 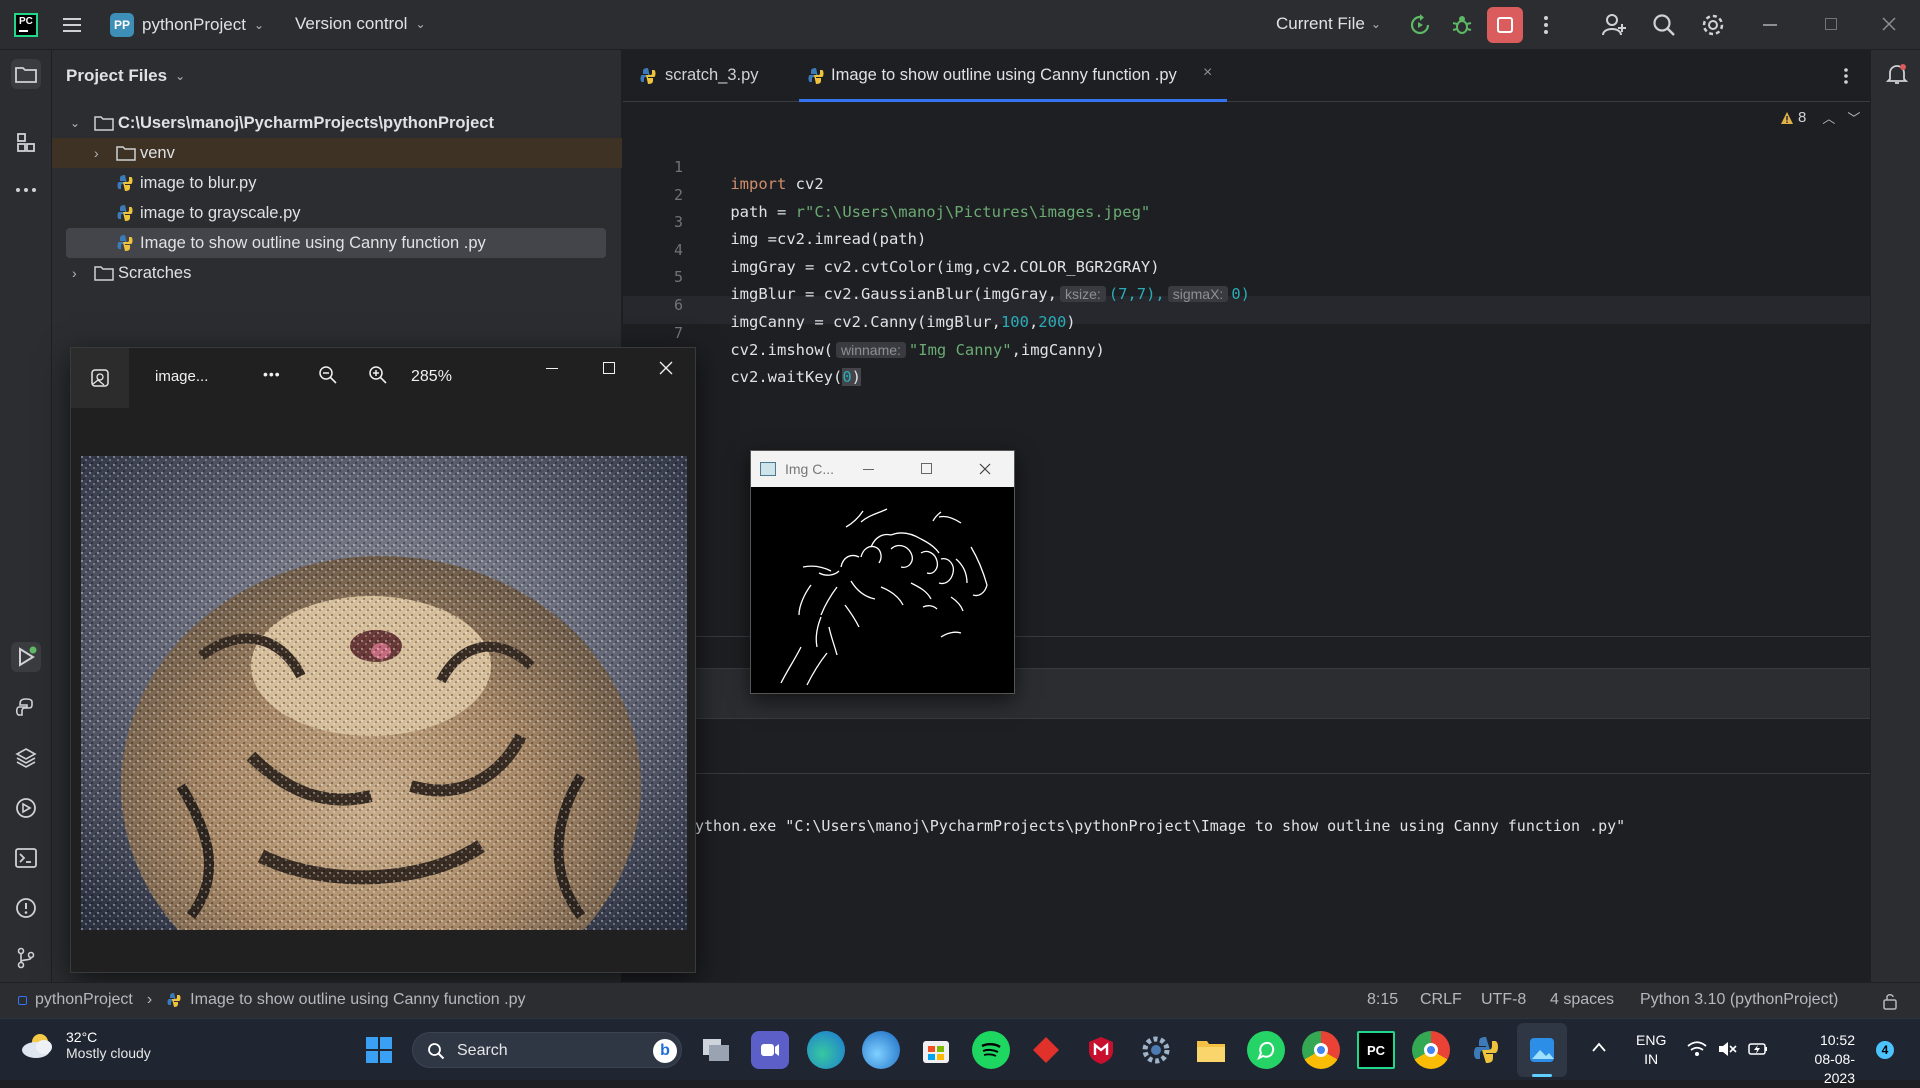 What do you see at coordinates (1787, 117) in the screenshot?
I see `warning-icon` at bounding box center [1787, 117].